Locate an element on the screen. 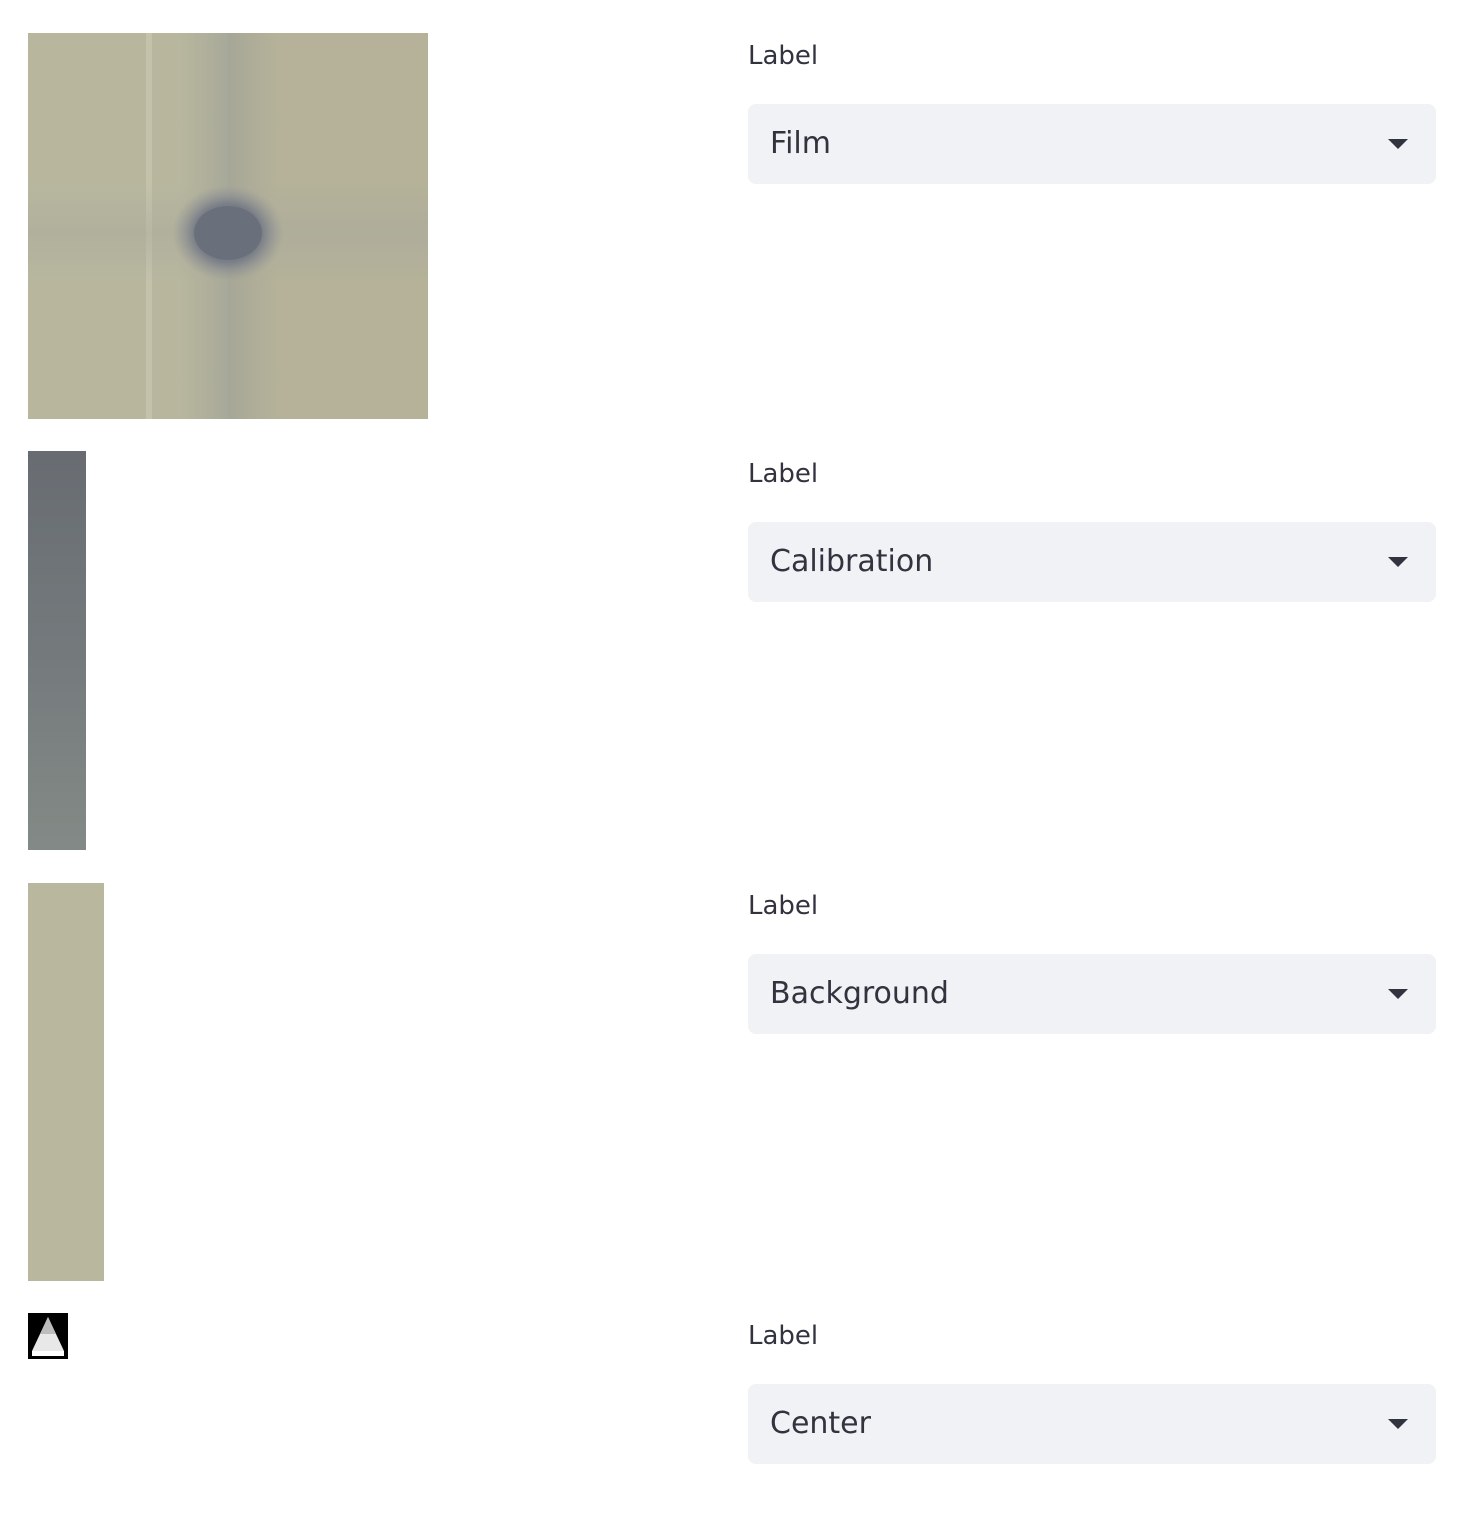  select-value: Background is located at coordinates (859, 993).